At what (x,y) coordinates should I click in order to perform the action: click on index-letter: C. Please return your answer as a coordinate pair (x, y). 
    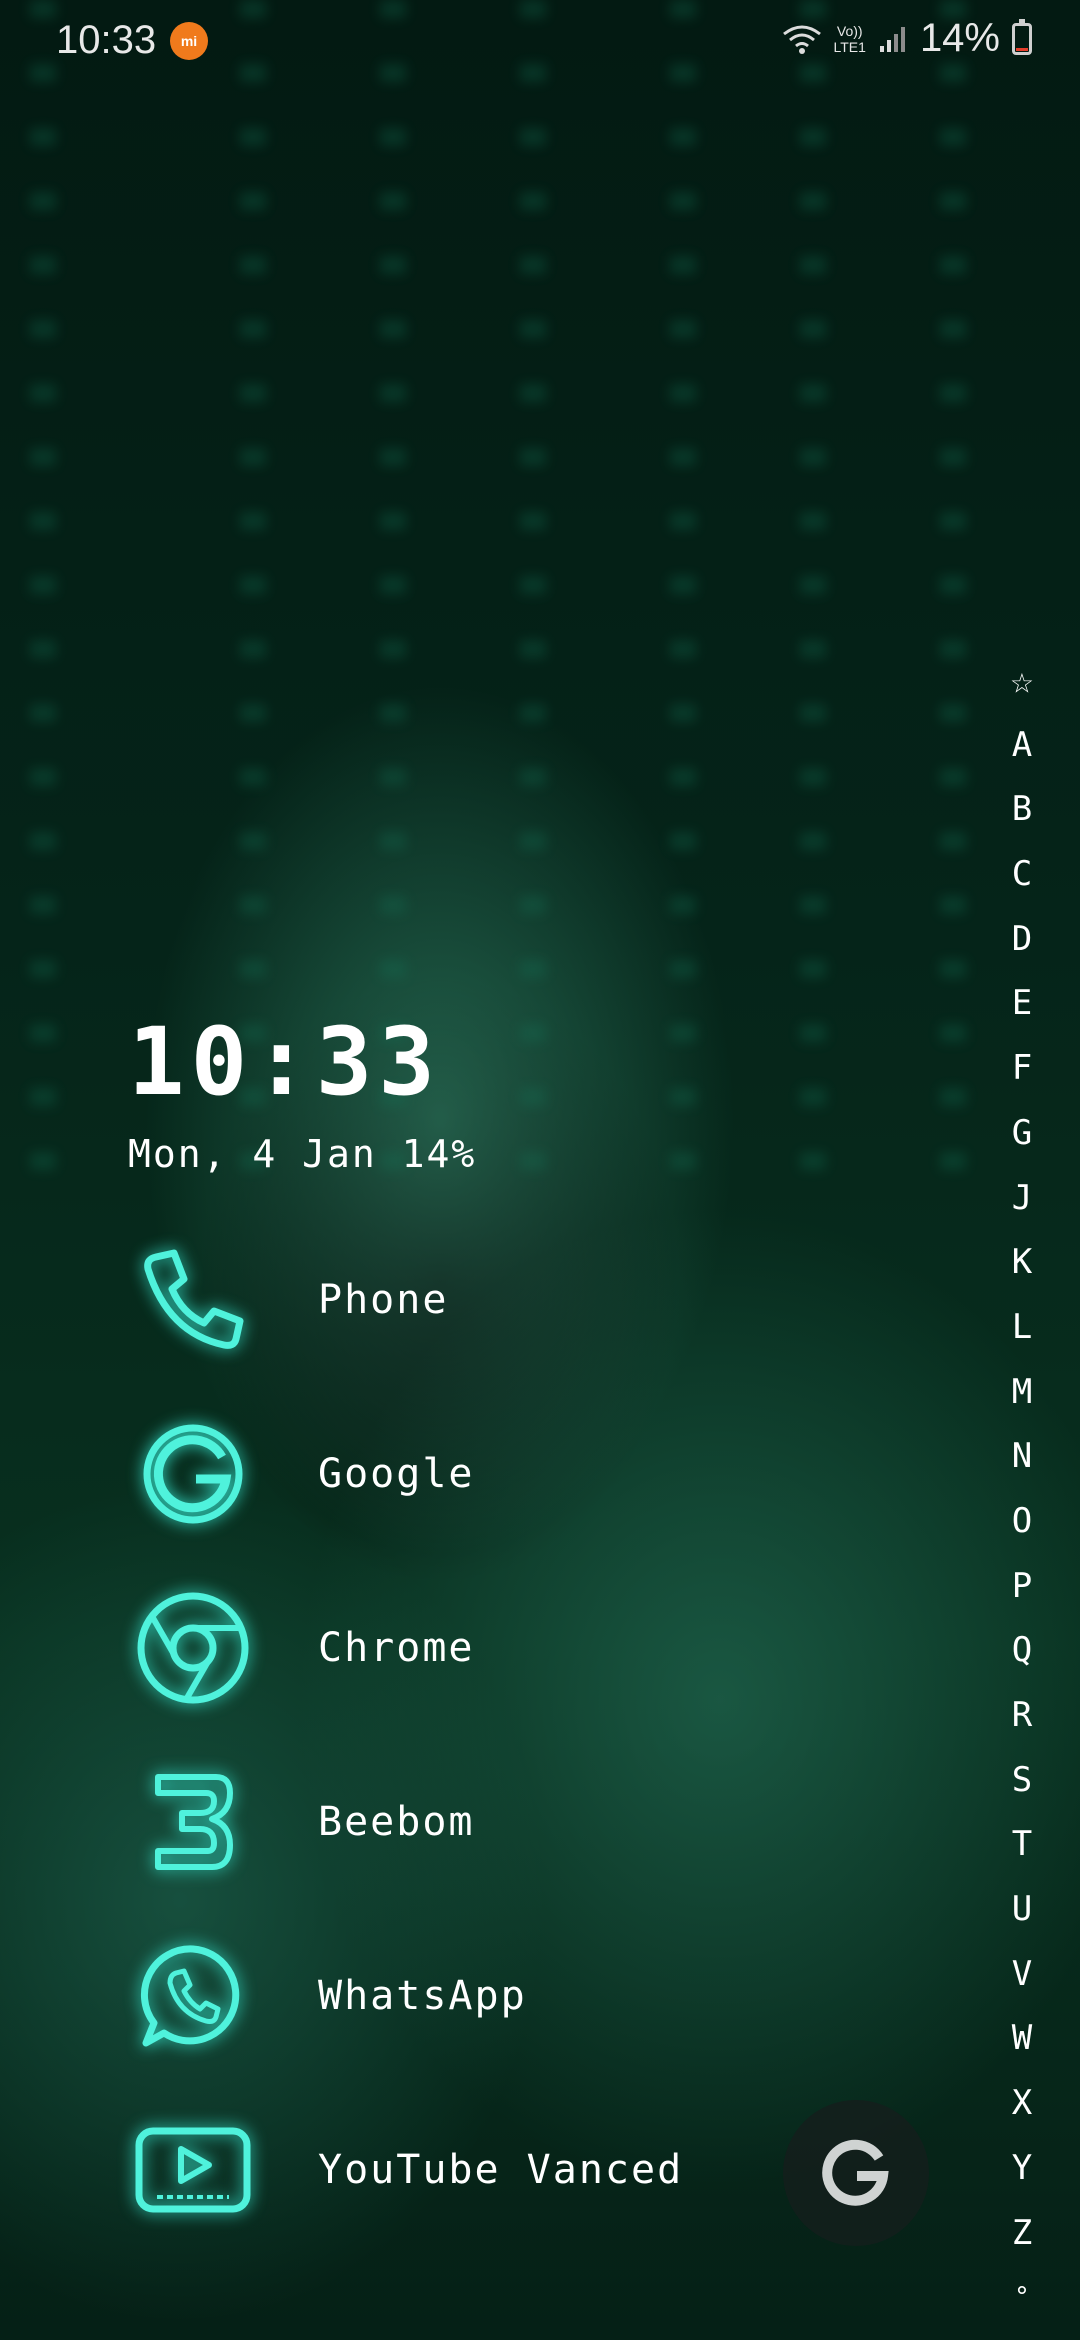
    Looking at the image, I should click on (1022, 874).